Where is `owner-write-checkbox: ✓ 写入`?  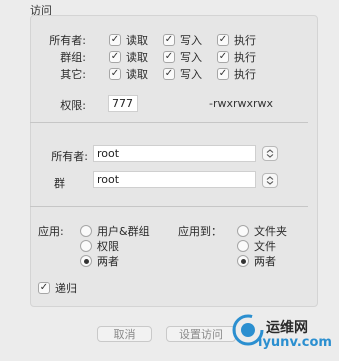 owner-write-checkbox: ✓ 写入 is located at coordinates (182, 40).